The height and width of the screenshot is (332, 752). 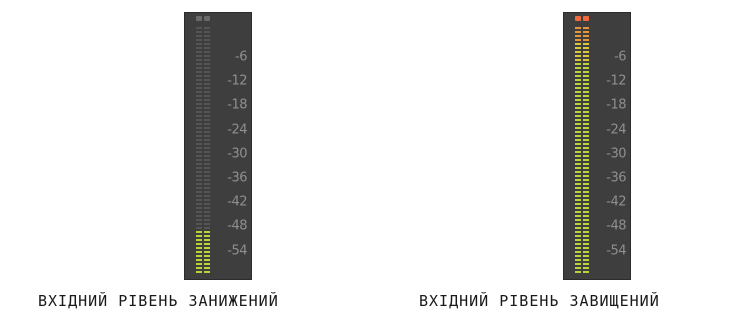 What do you see at coordinates (616, 226) in the screenshot?
I see `db-scale-label: -48` at bounding box center [616, 226].